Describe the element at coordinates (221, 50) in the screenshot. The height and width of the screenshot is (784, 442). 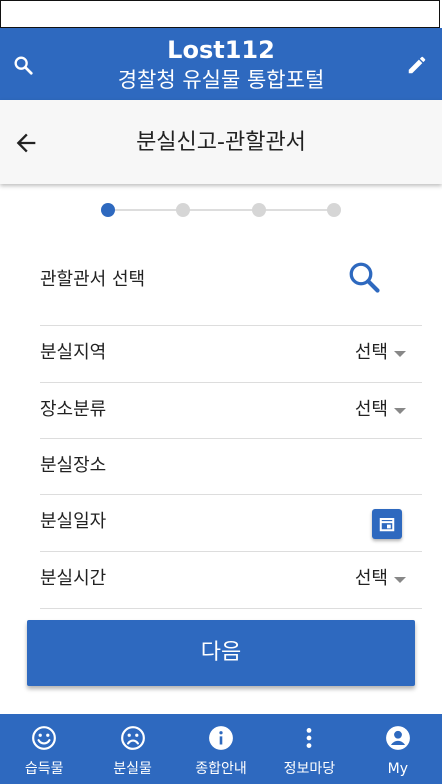
I see `app-title: Lost112` at that location.